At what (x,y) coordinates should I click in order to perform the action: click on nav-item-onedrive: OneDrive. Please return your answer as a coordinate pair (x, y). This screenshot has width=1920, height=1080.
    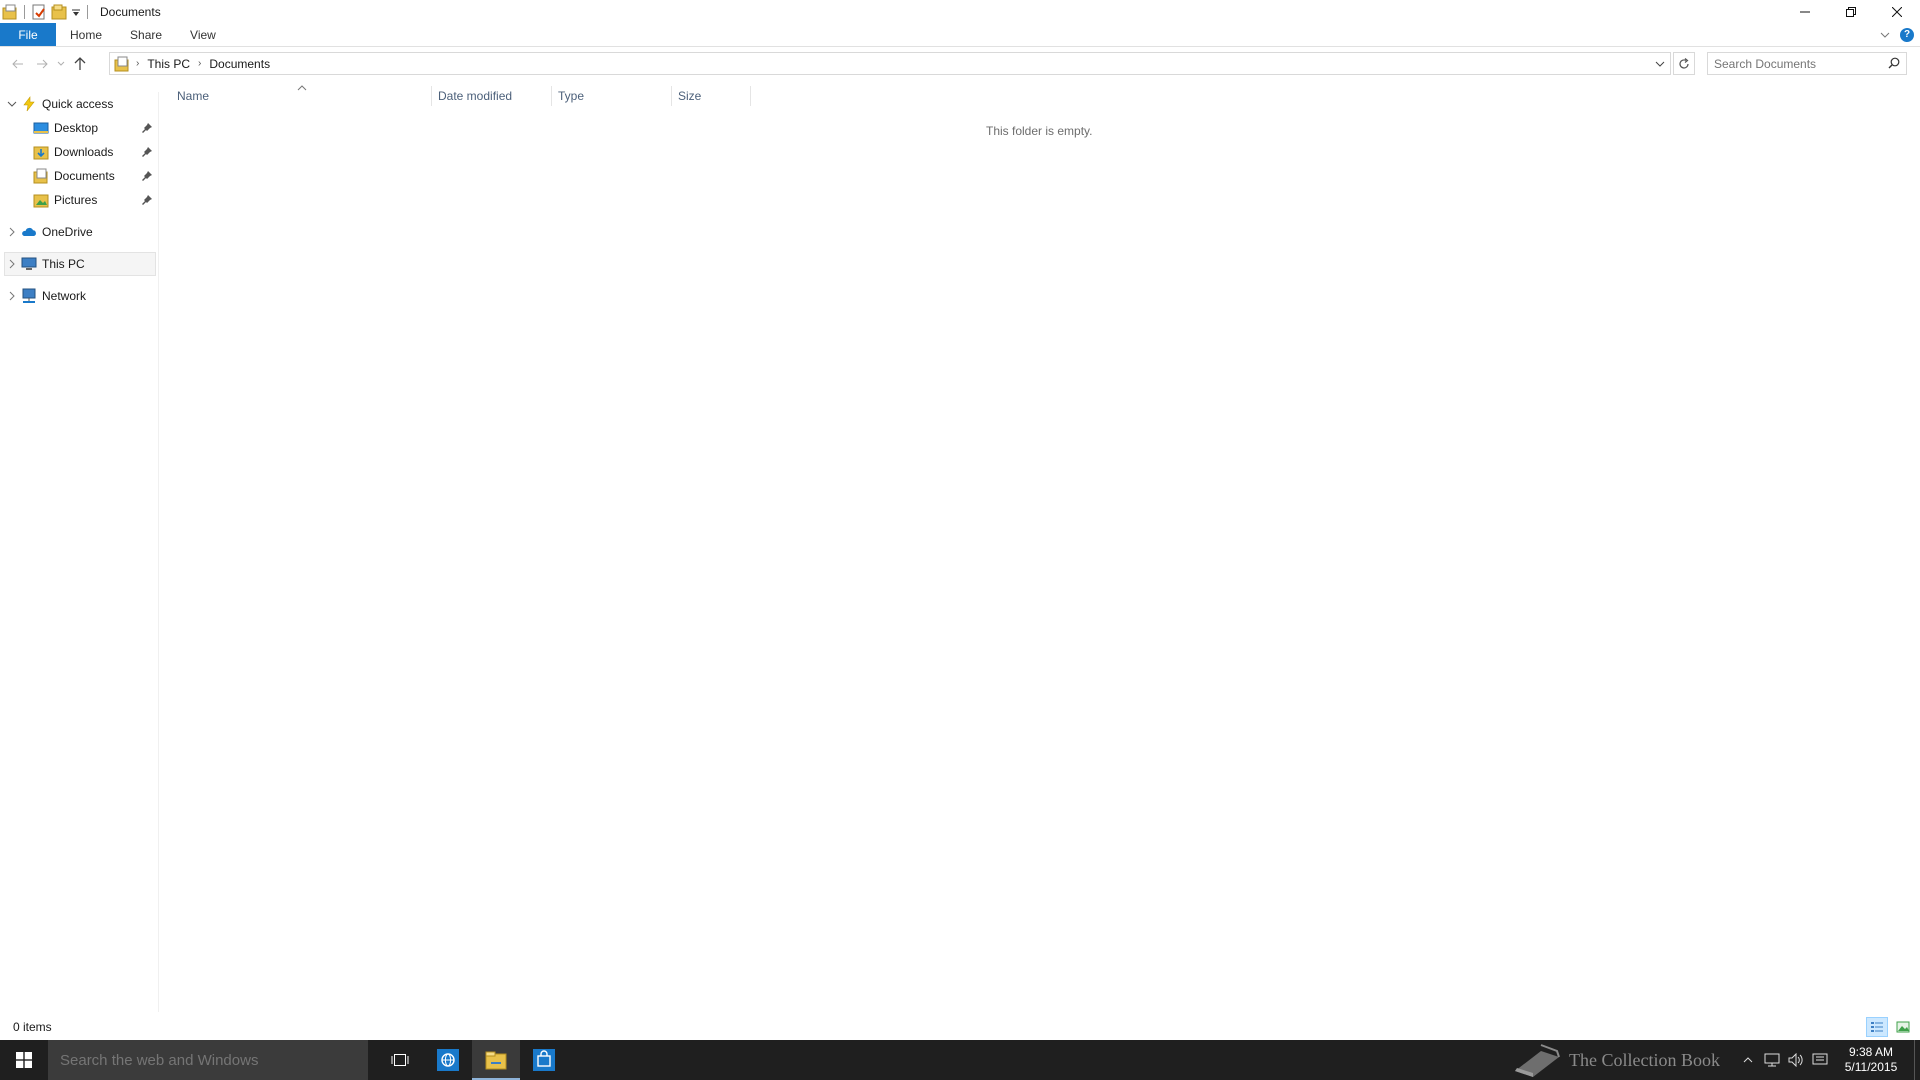
    Looking at the image, I should click on (81, 232).